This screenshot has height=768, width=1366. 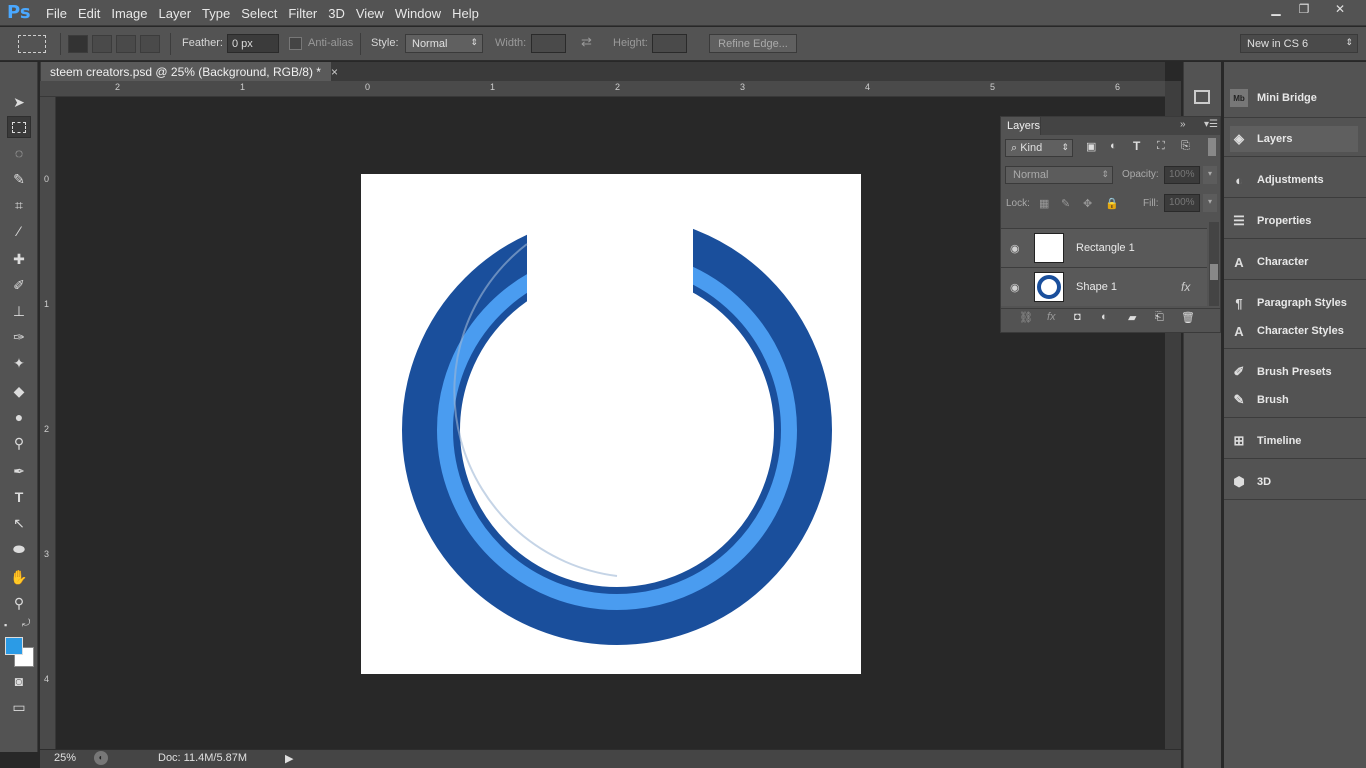 I want to click on fill-dropdown-icon: ▾, so click(x=1210, y=203).